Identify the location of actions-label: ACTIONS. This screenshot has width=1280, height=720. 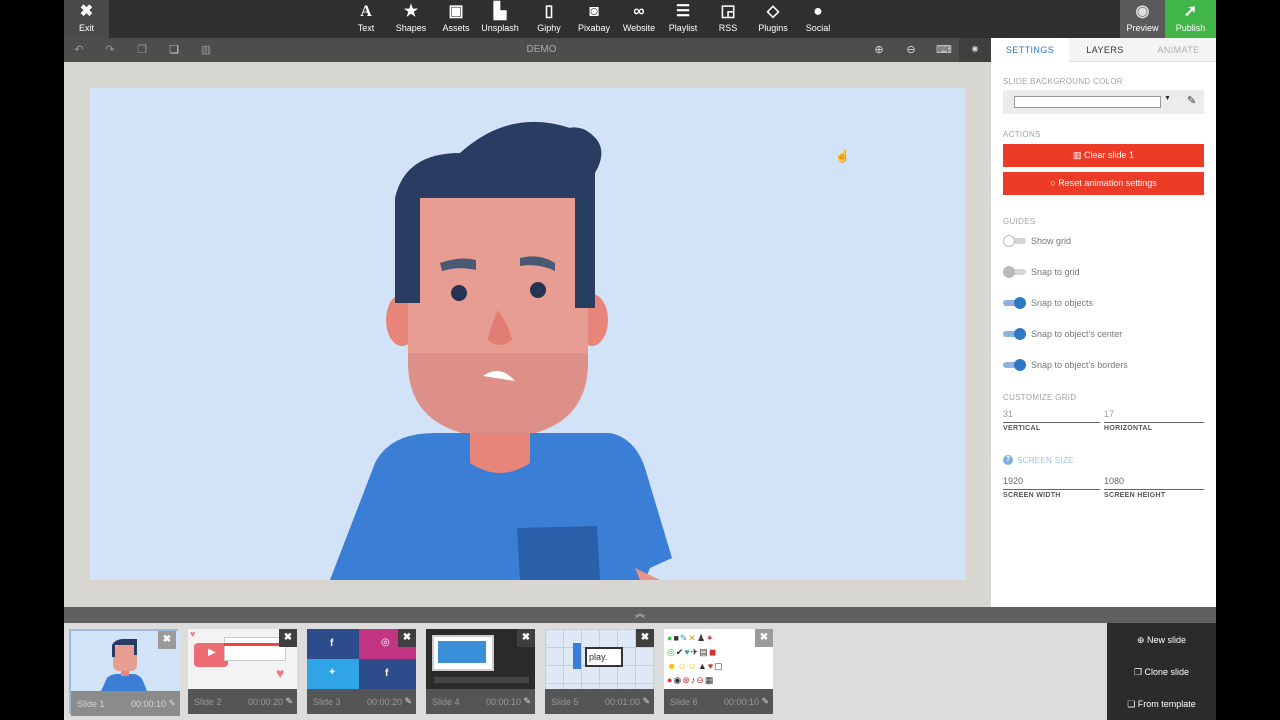
(1022, 134).